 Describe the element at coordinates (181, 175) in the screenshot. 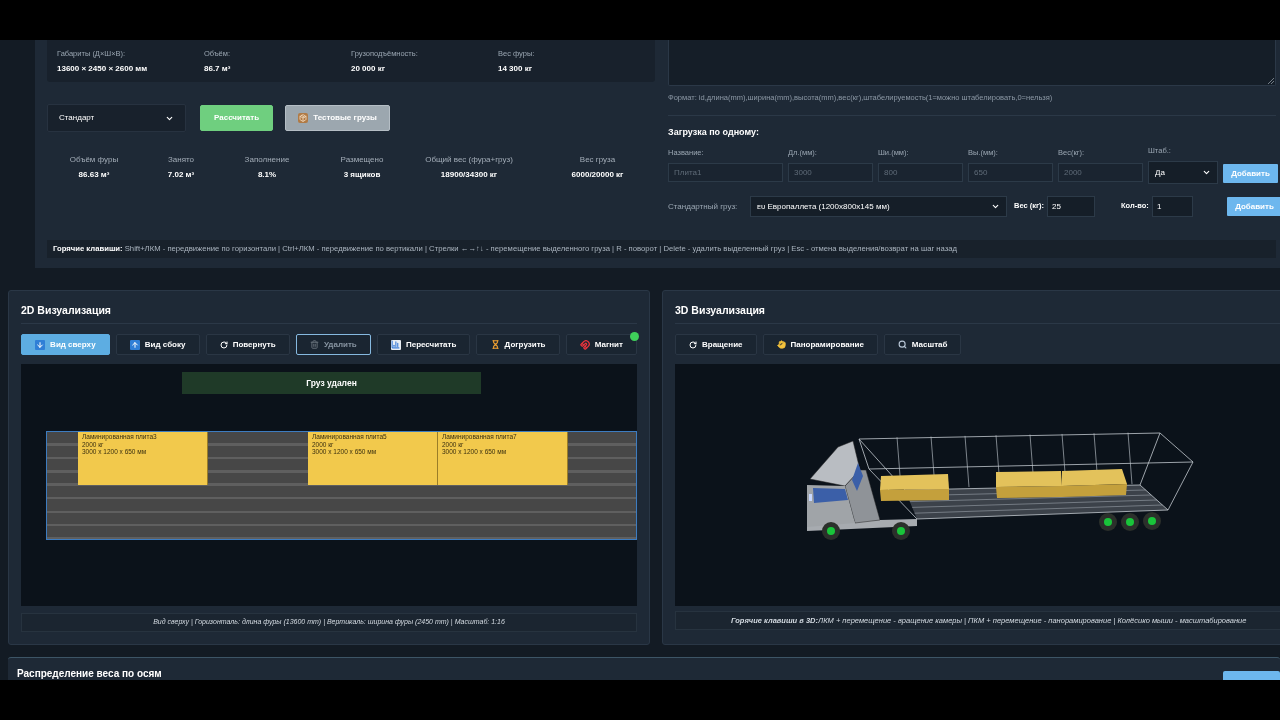

I see `stat-value: 7.02 м³` at that location.